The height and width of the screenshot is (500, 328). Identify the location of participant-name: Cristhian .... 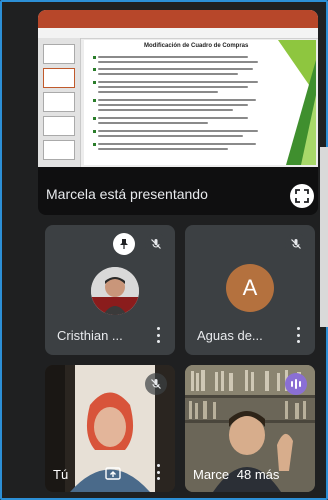
(90, 335).